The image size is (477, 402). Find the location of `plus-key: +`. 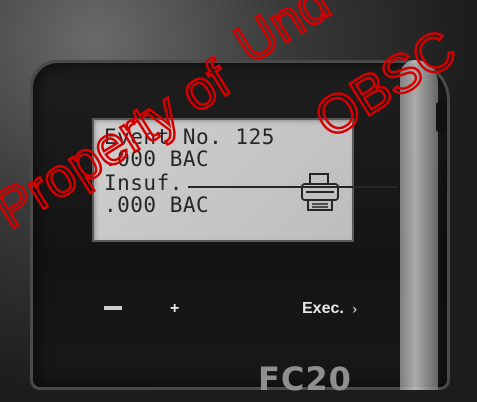

plus-key: + is located at coordinates (174, 309).